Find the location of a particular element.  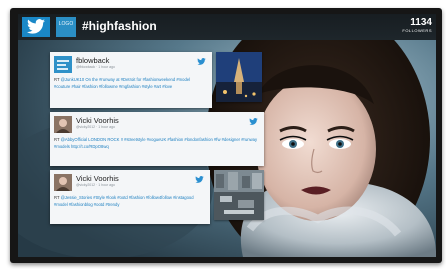

twitter-logo is located at coordinates (36, 27).